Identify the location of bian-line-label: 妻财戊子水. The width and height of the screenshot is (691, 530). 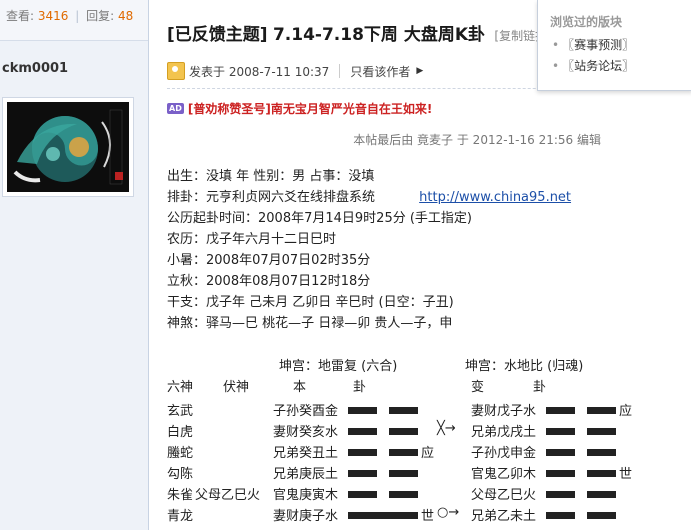
(504, 411).